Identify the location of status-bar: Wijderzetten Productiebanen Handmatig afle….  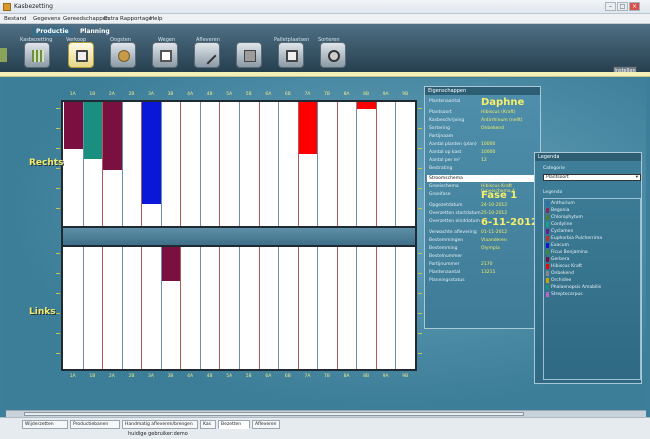
(325, 428).